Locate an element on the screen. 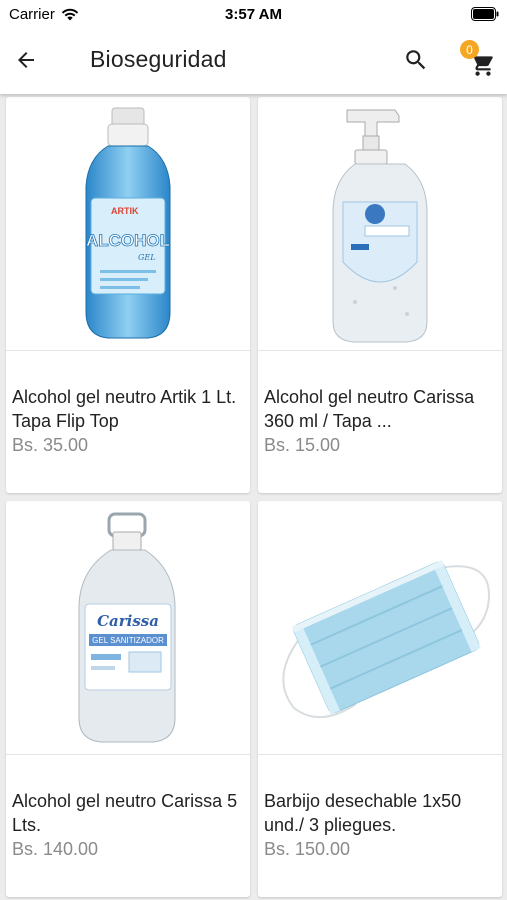  product-price: Bs. 140.00 is located at coordinates (55, 849).